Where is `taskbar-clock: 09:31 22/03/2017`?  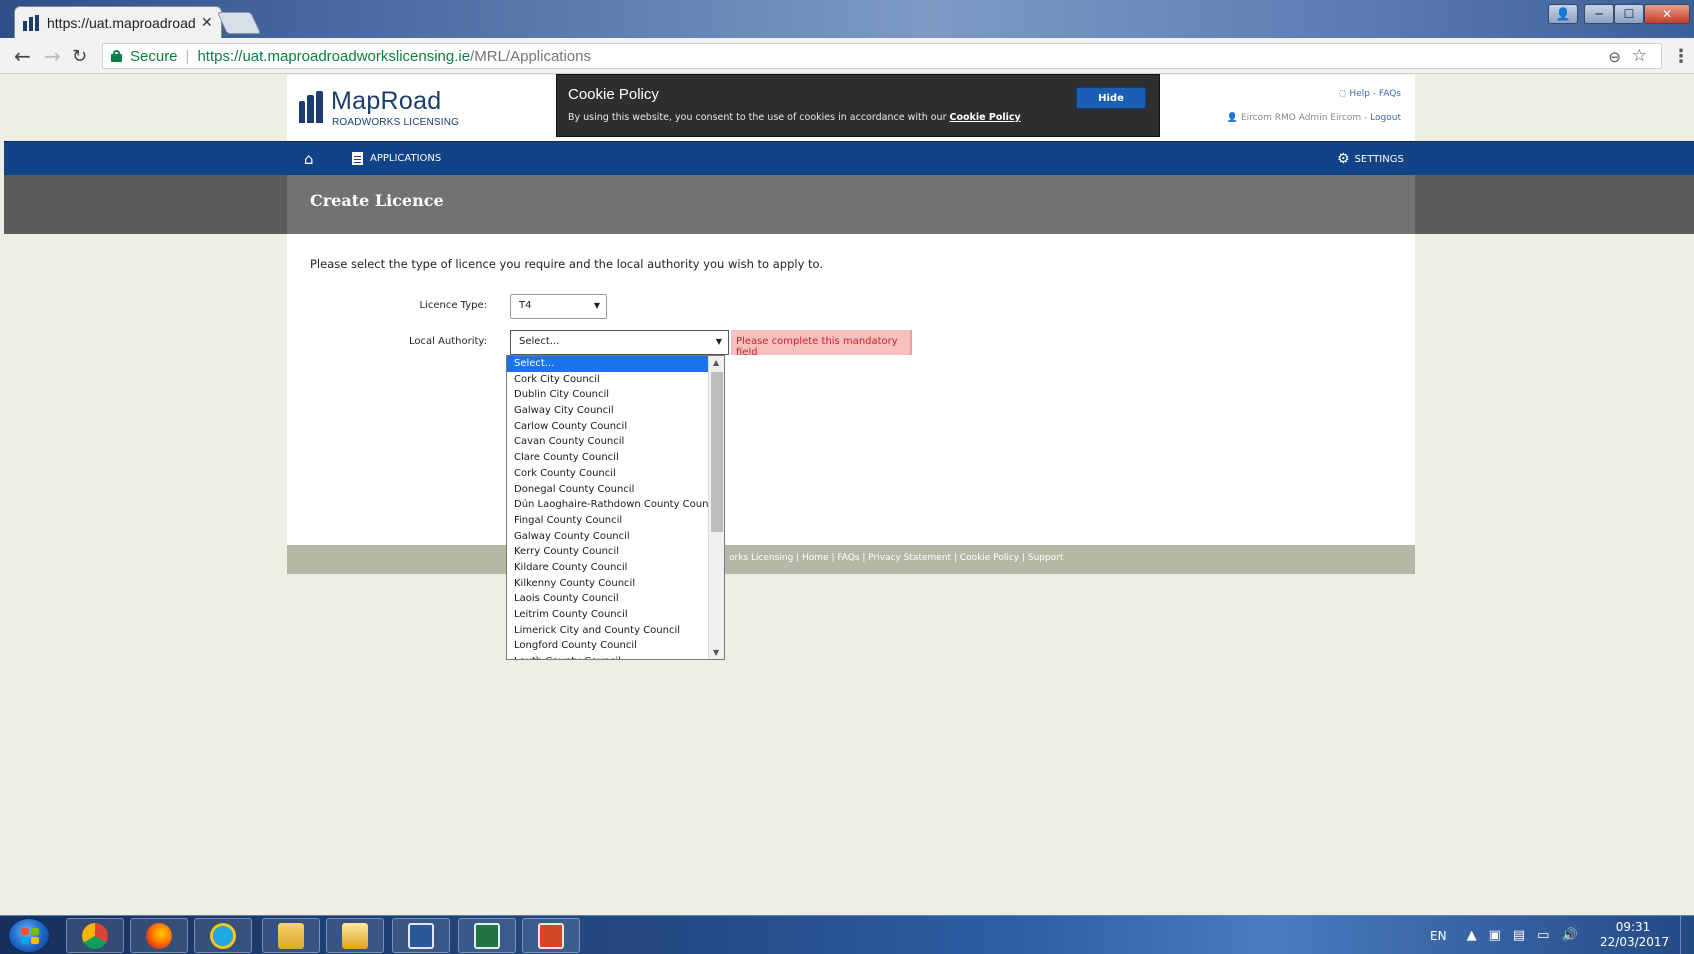
taskbar-clock: 09:31 22/03/2017 is located at coordinates (1634, 935).